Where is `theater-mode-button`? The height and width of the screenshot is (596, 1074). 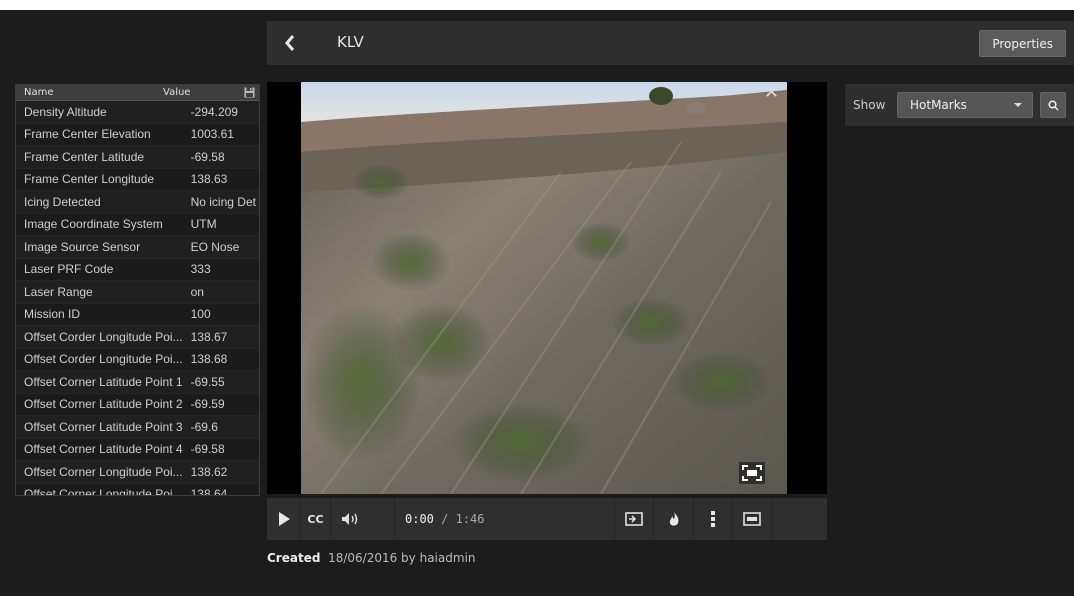
theater-mode-button is located at coordinates (752, 519).